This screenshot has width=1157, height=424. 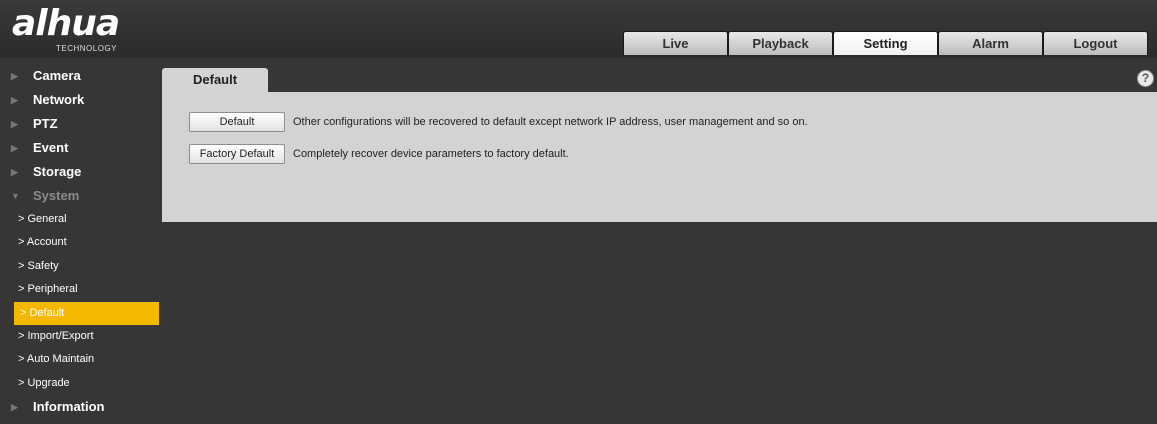 What do you see at coordinates (69, 407) in the screenshot?
I see `sidebar-item-label: Information` at bounding box center [69, 407].